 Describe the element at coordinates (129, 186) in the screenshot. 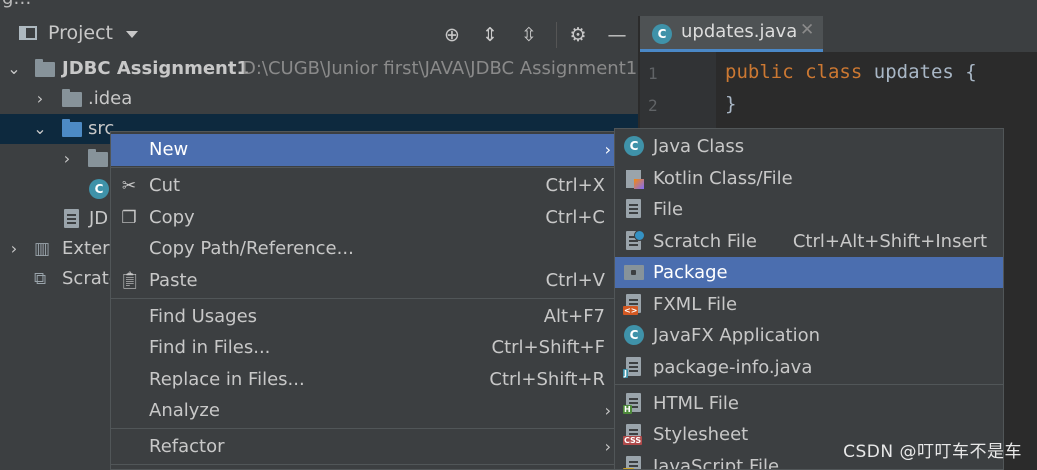

I see `scissors-icon: ✂` at that location.